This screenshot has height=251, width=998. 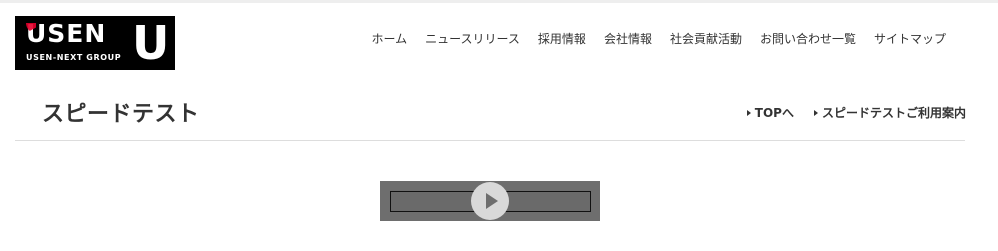 I want to click on nav-item-home: ホーム, so click(x=389, y=38).